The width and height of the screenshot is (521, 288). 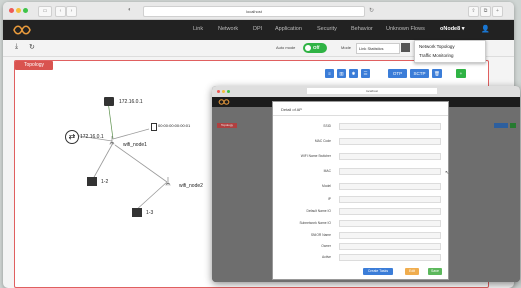 I want to click on mode-select: Link Statistics, so click(x=378, y=48).